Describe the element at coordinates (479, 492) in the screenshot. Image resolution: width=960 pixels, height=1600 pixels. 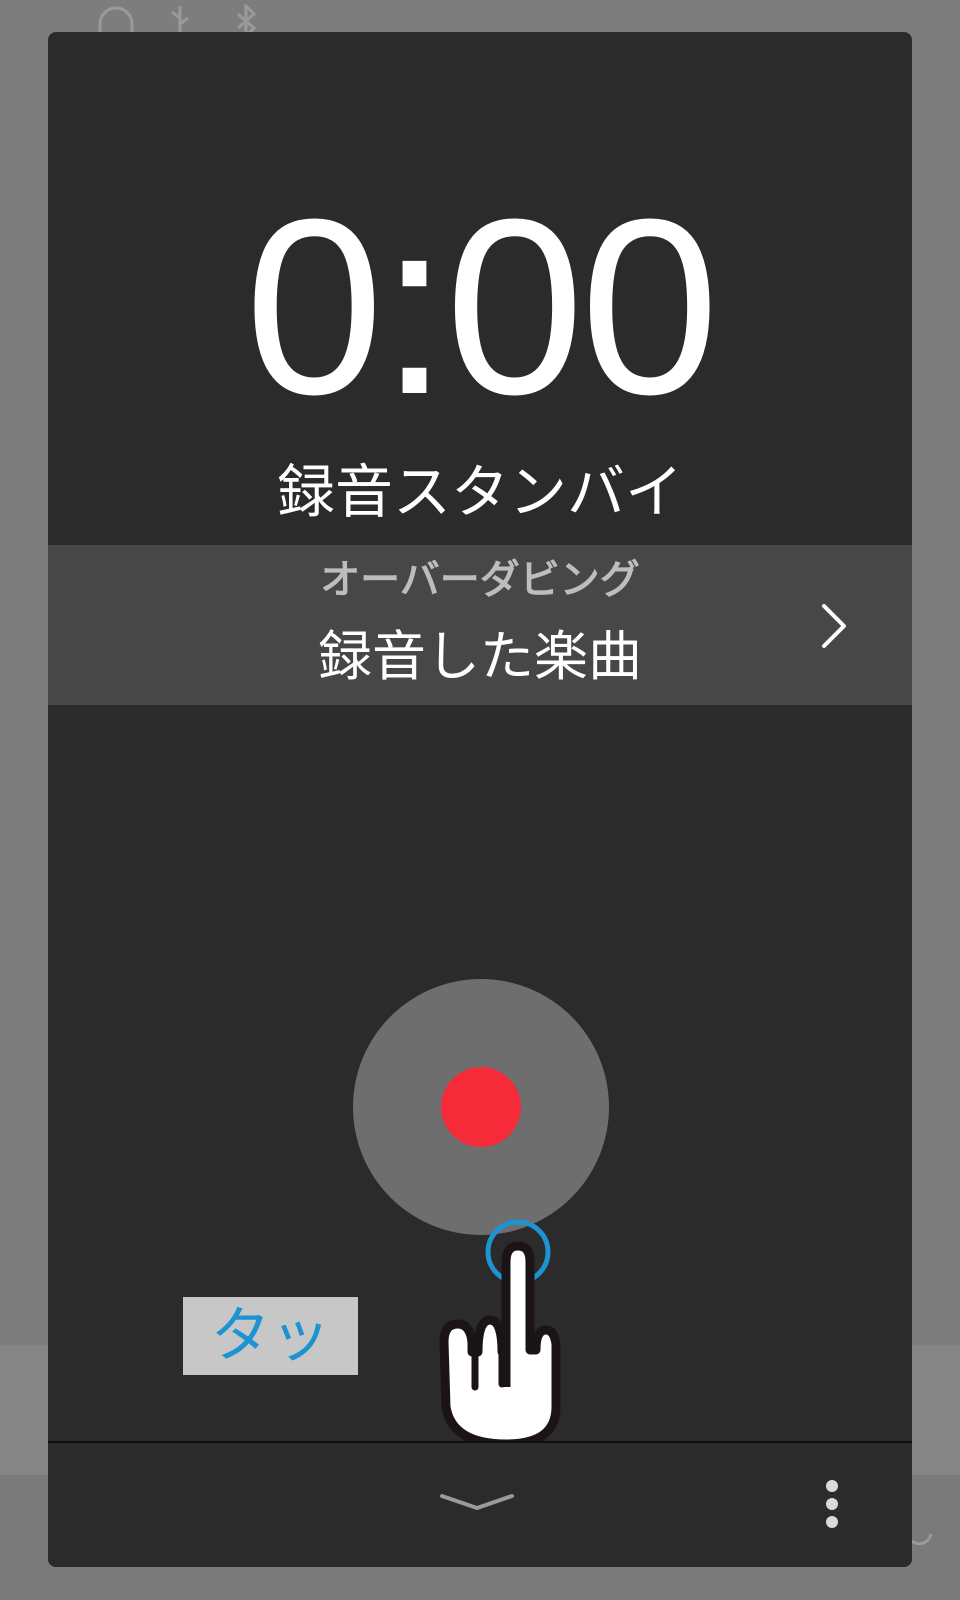
I see `recording-status: 録音スタンバイ` at that location.